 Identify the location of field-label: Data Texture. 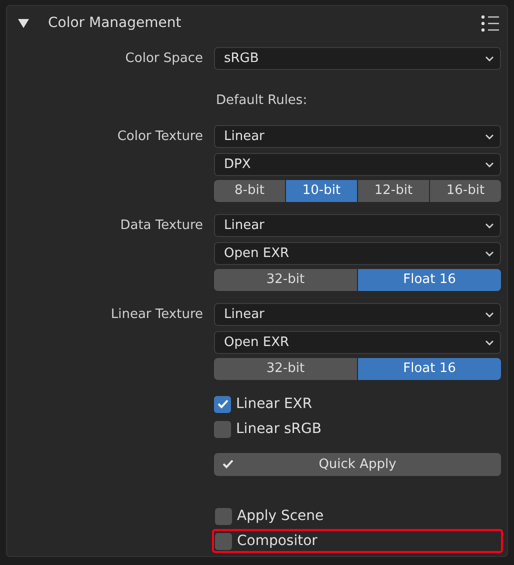
(161, 225).